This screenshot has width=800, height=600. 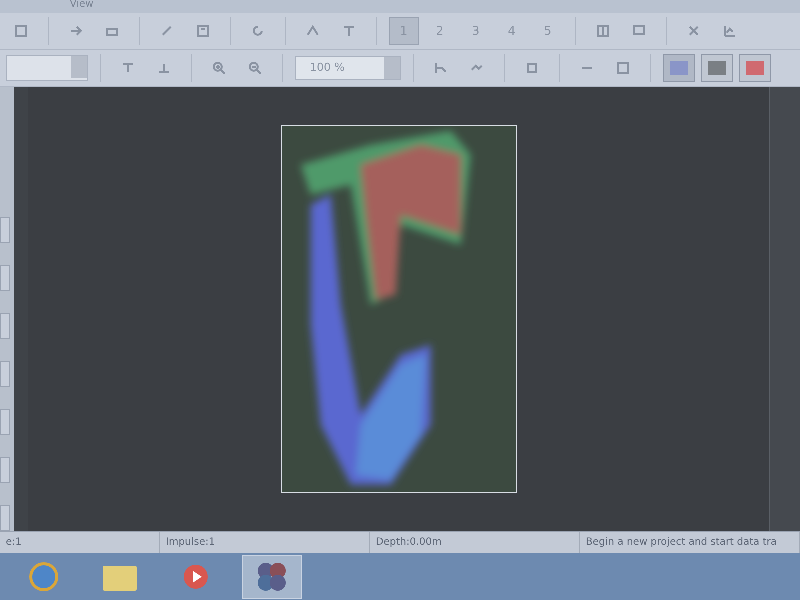 What do you see at coordinates (272, 576) in the screenshot?
I see `taskbar-button` at bounding box center [272, 576].